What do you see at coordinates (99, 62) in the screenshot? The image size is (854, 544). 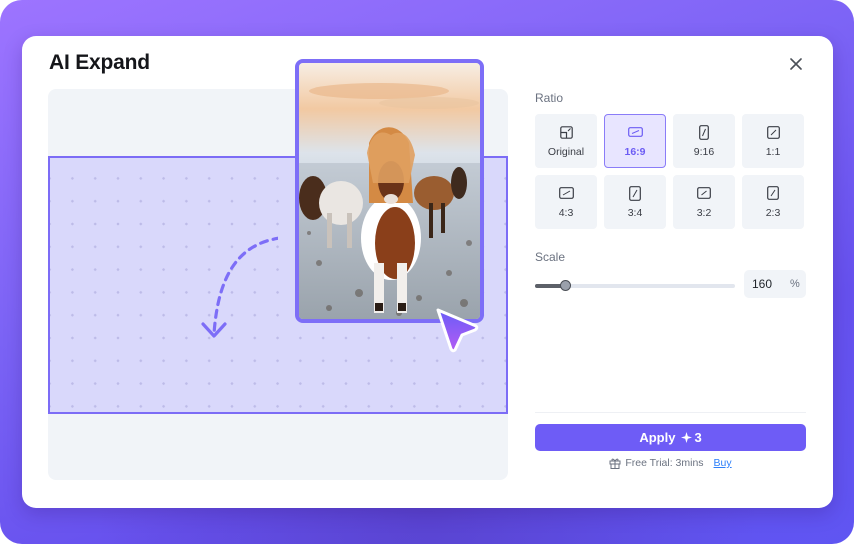 I see `dialog-title: AI Expand` at bounding box center [99, 62].